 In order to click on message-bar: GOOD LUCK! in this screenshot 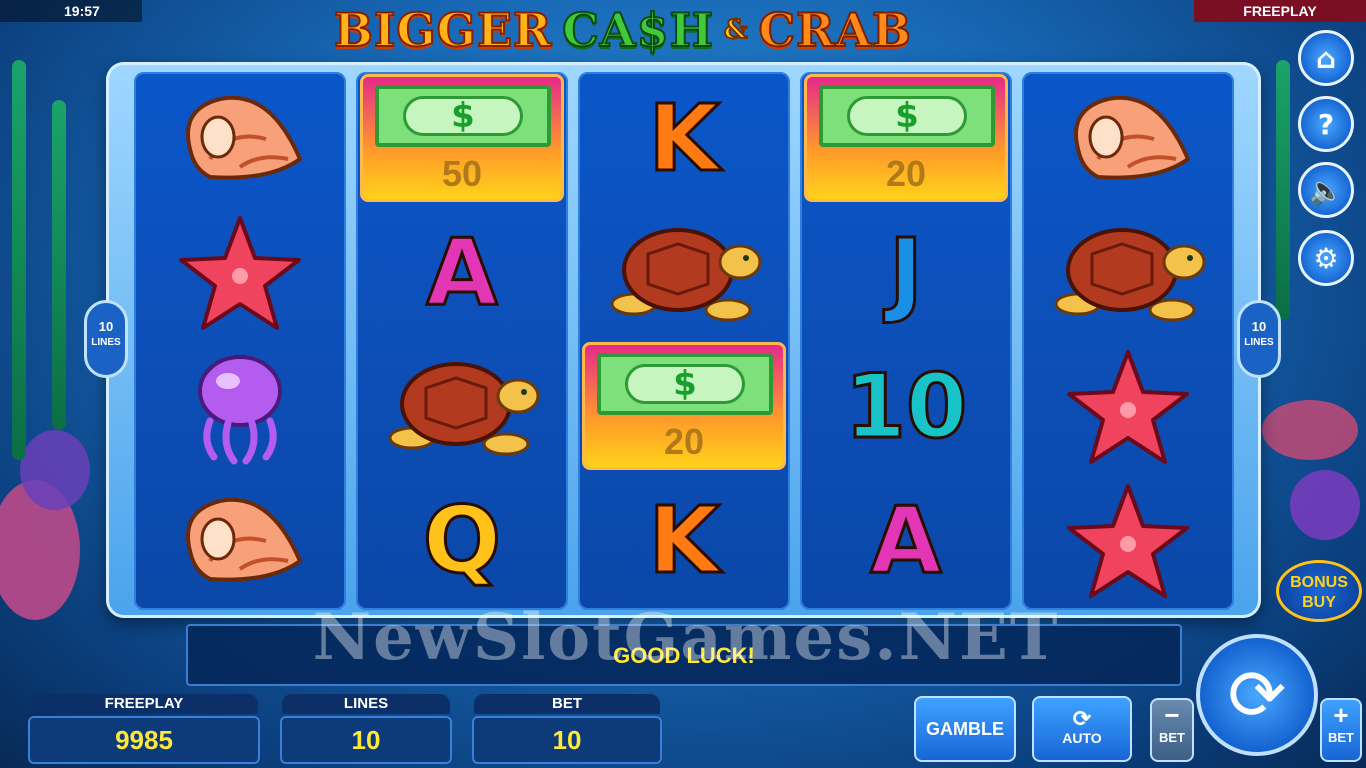, I will do `click(684, 655)`.